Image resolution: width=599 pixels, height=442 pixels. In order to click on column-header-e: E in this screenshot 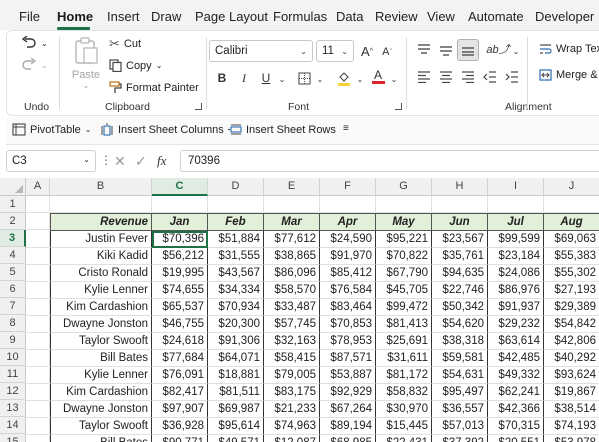, I will do `click(292, 187)`.